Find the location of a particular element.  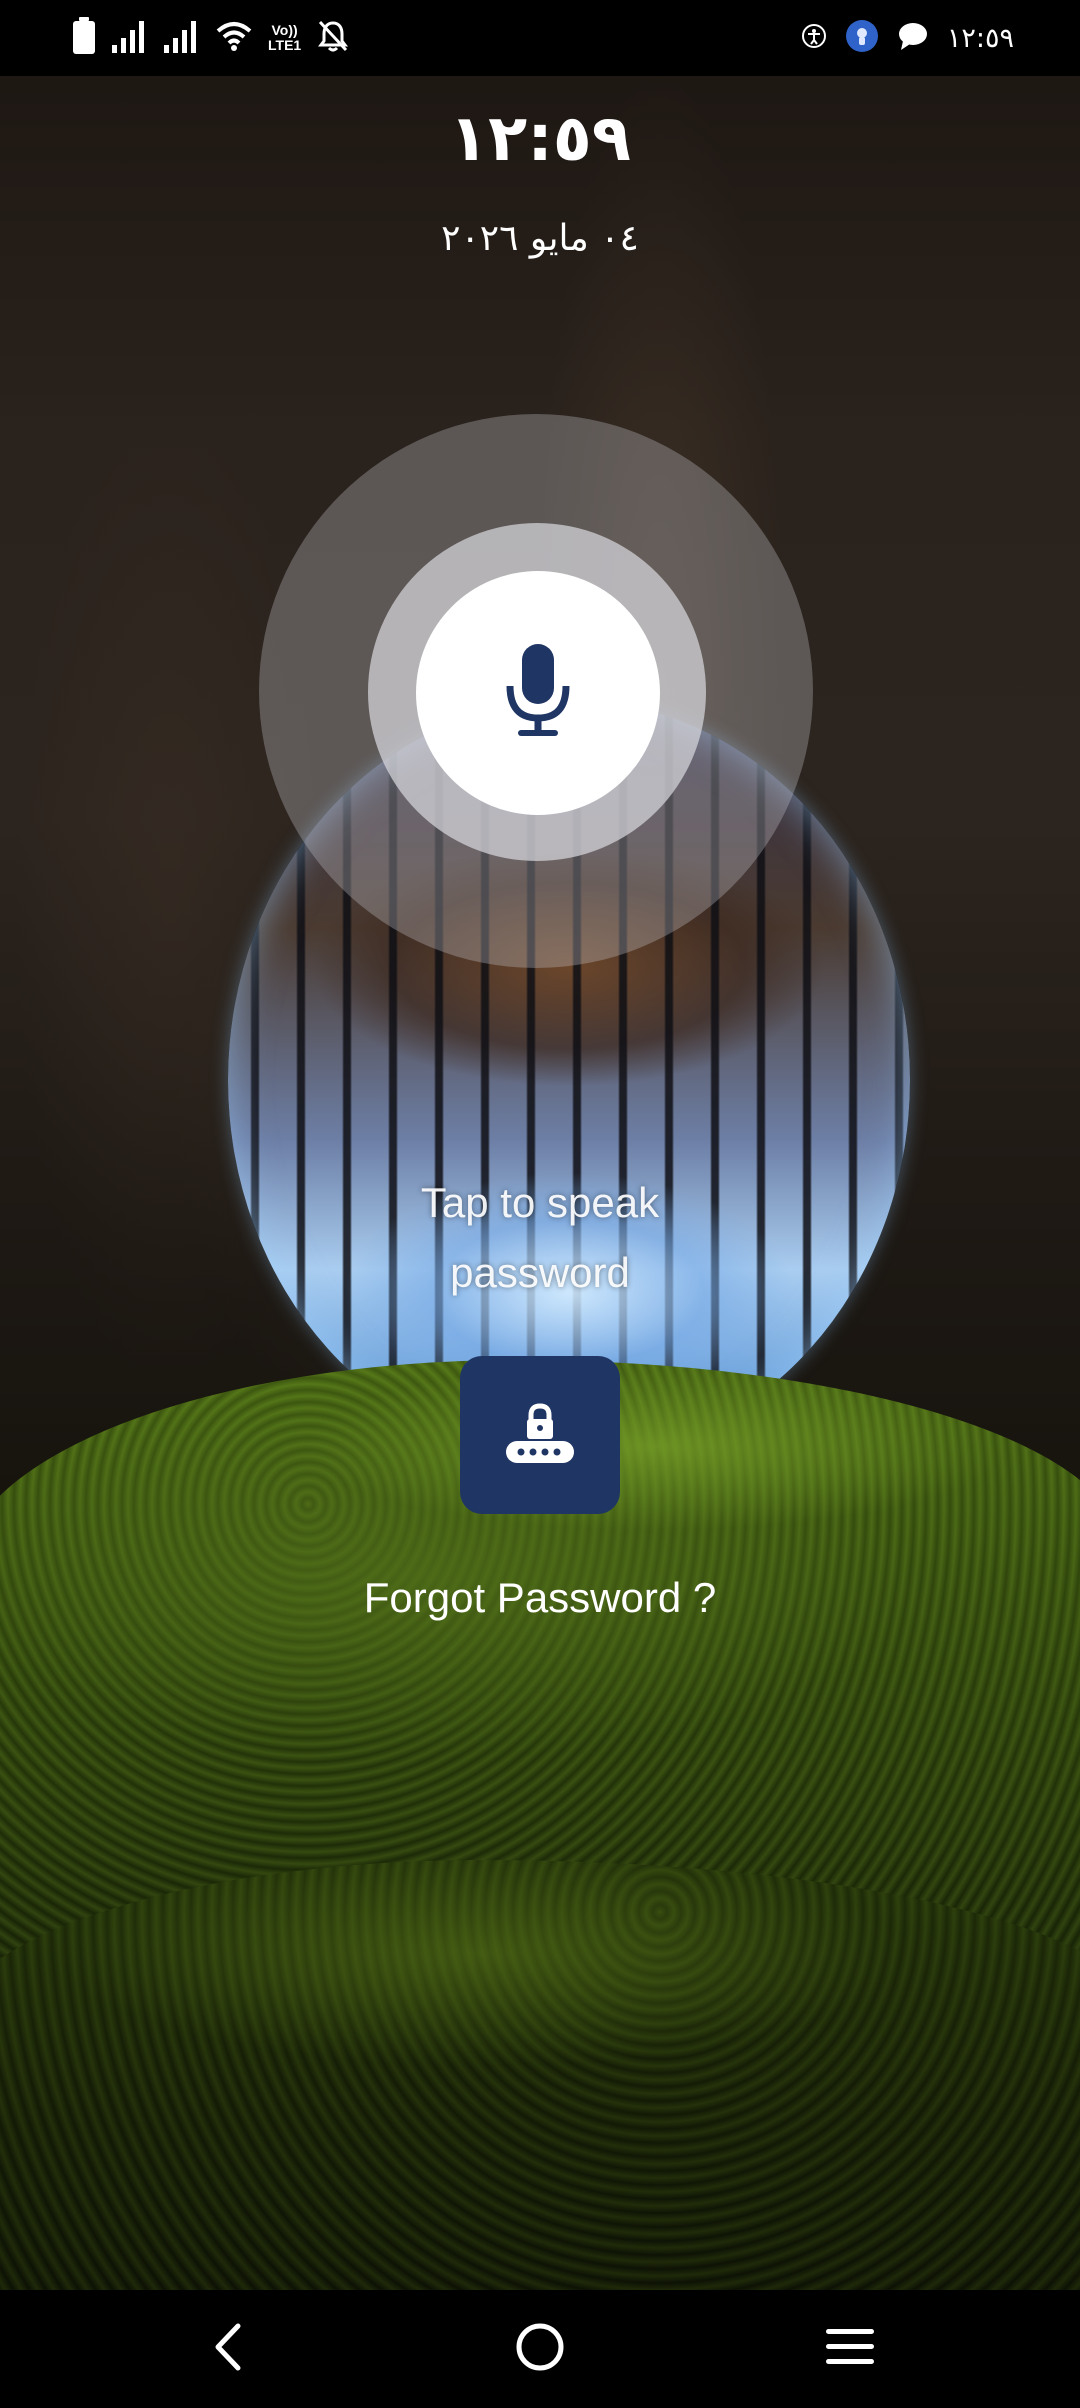

voice-unlock-button is located at coordinates (538, 693).